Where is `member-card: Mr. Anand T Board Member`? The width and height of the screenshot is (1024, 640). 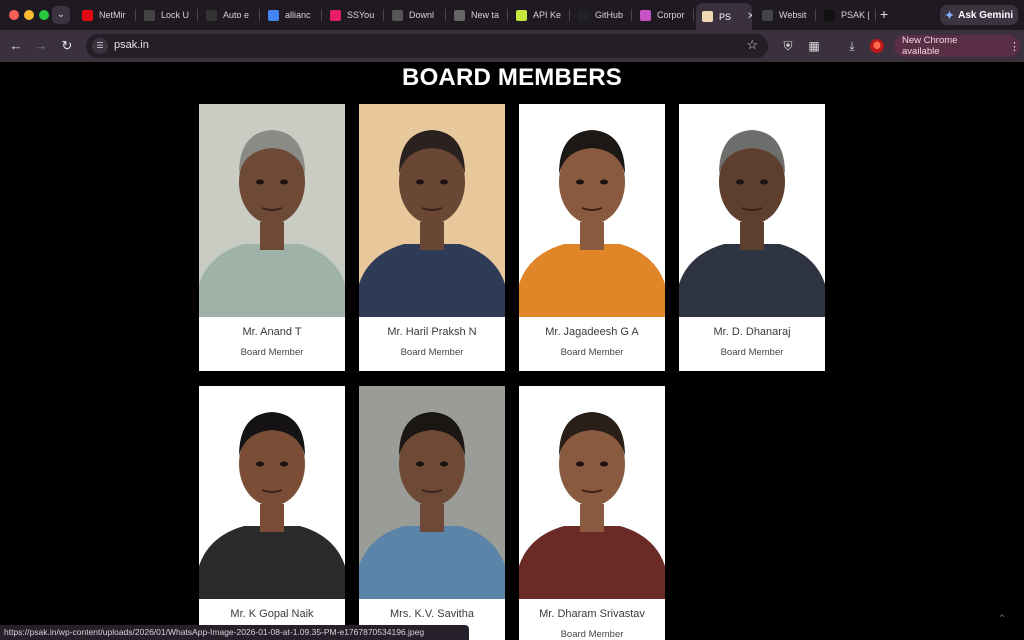 member-card: Mr. Anand T Board Member is located at coordinates (272, 237).